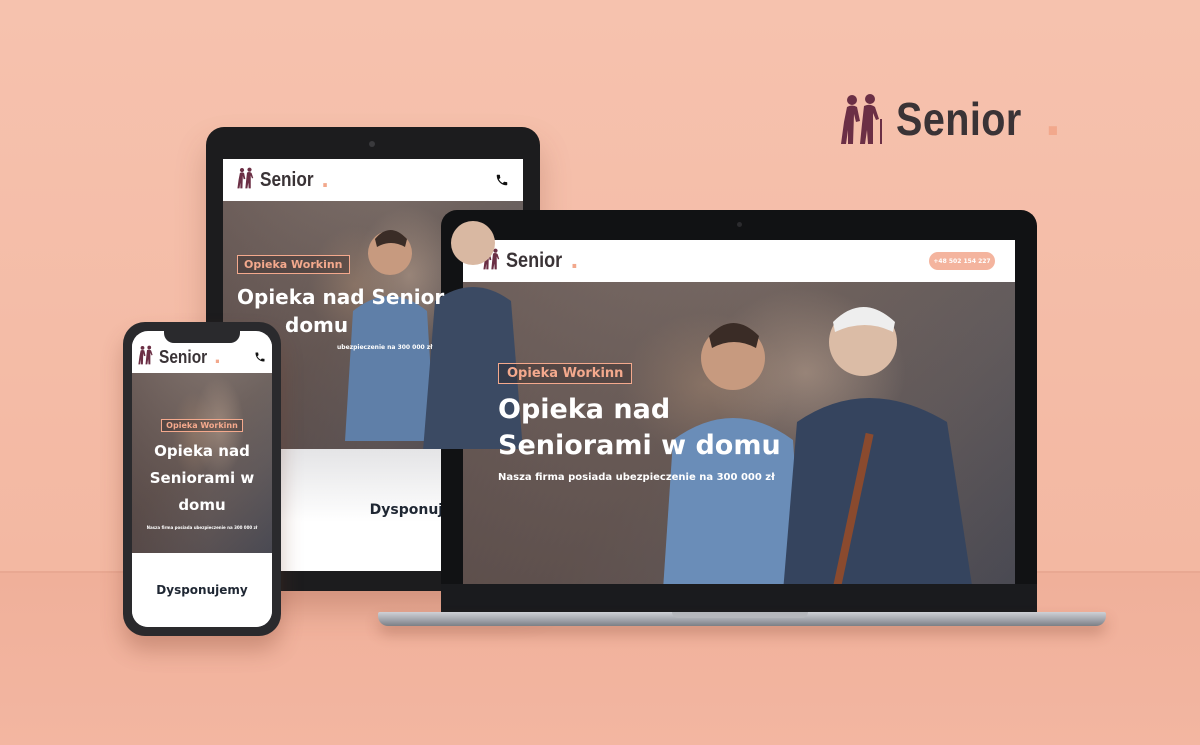 The height and width of the screenshot is (745, 1200). I want to click on hero-subtitle: ubezpieczenie na 300 000 zł, so click(385, 347).